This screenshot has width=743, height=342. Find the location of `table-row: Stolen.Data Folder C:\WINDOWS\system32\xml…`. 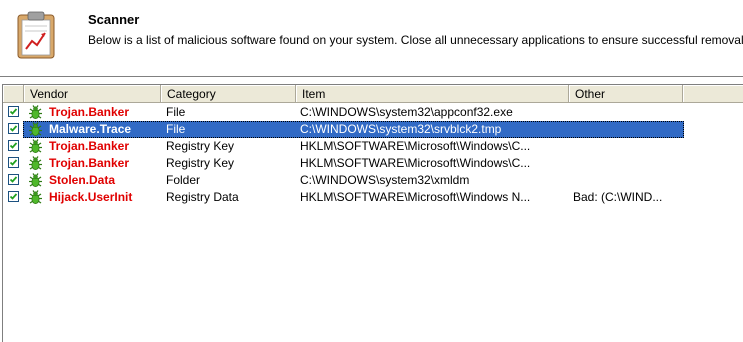

table-row: Stolen.Data Folder C:\WINDOWS\system32\xml… is located at coordinates (373, 180).